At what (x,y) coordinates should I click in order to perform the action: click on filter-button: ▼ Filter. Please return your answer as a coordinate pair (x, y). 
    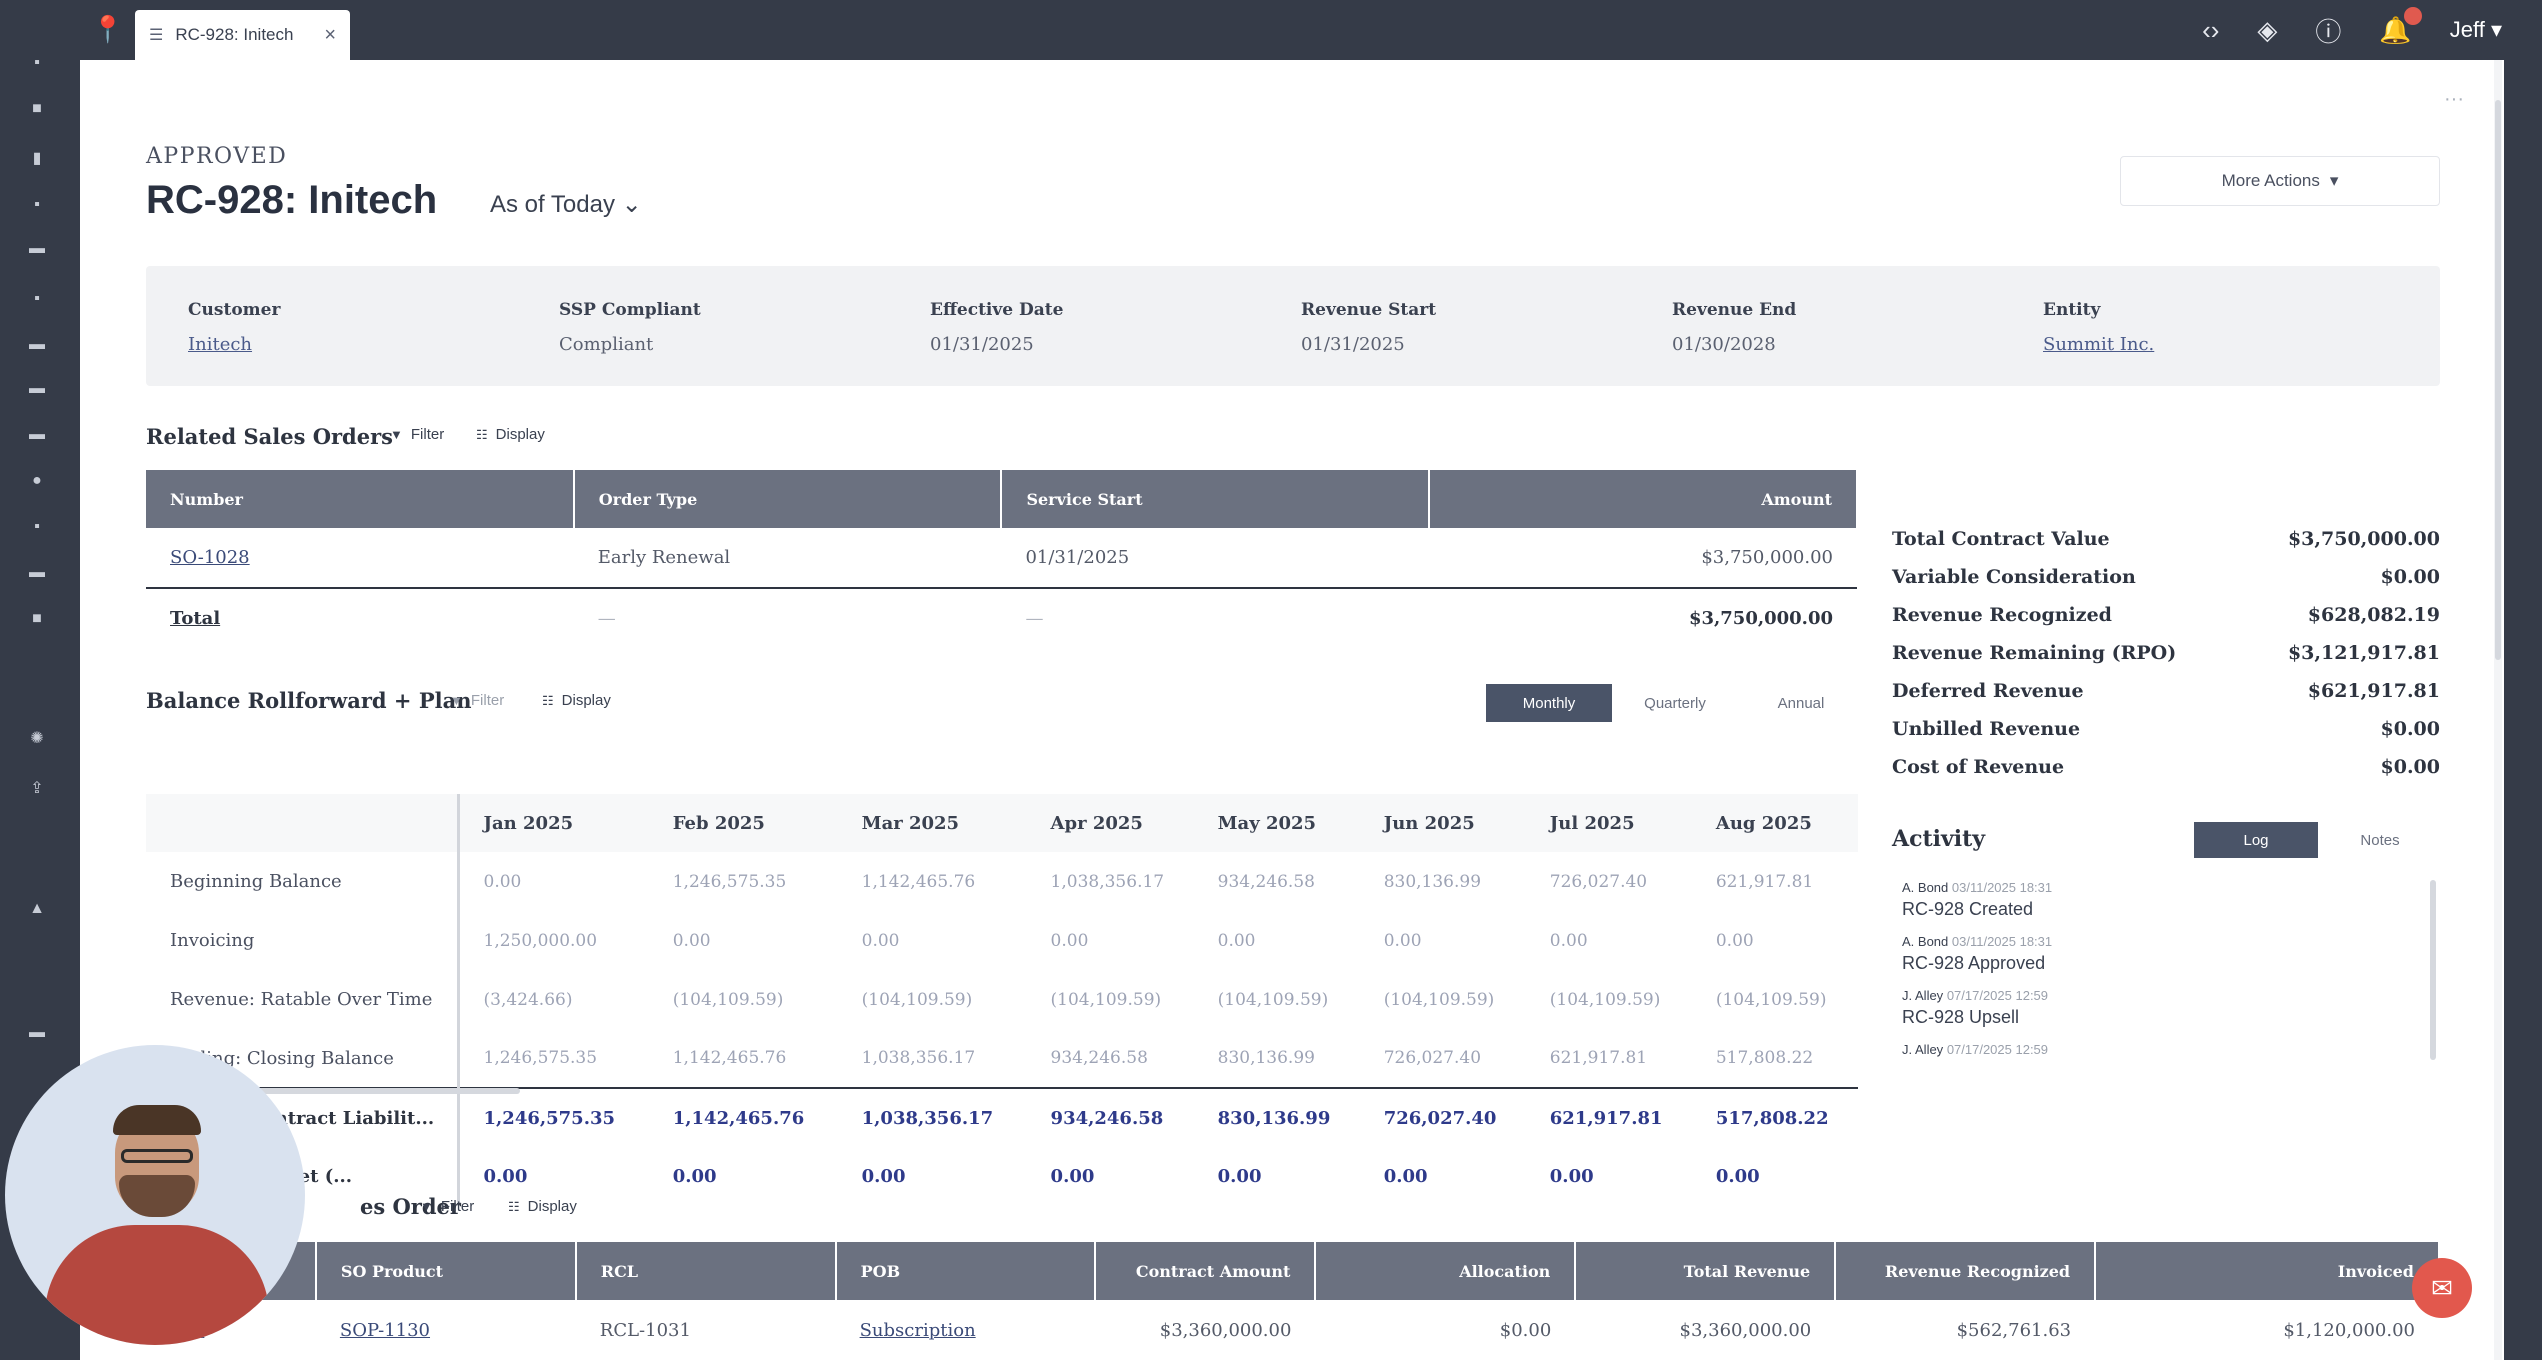
    Looking at the image, I should click on (417, 434).